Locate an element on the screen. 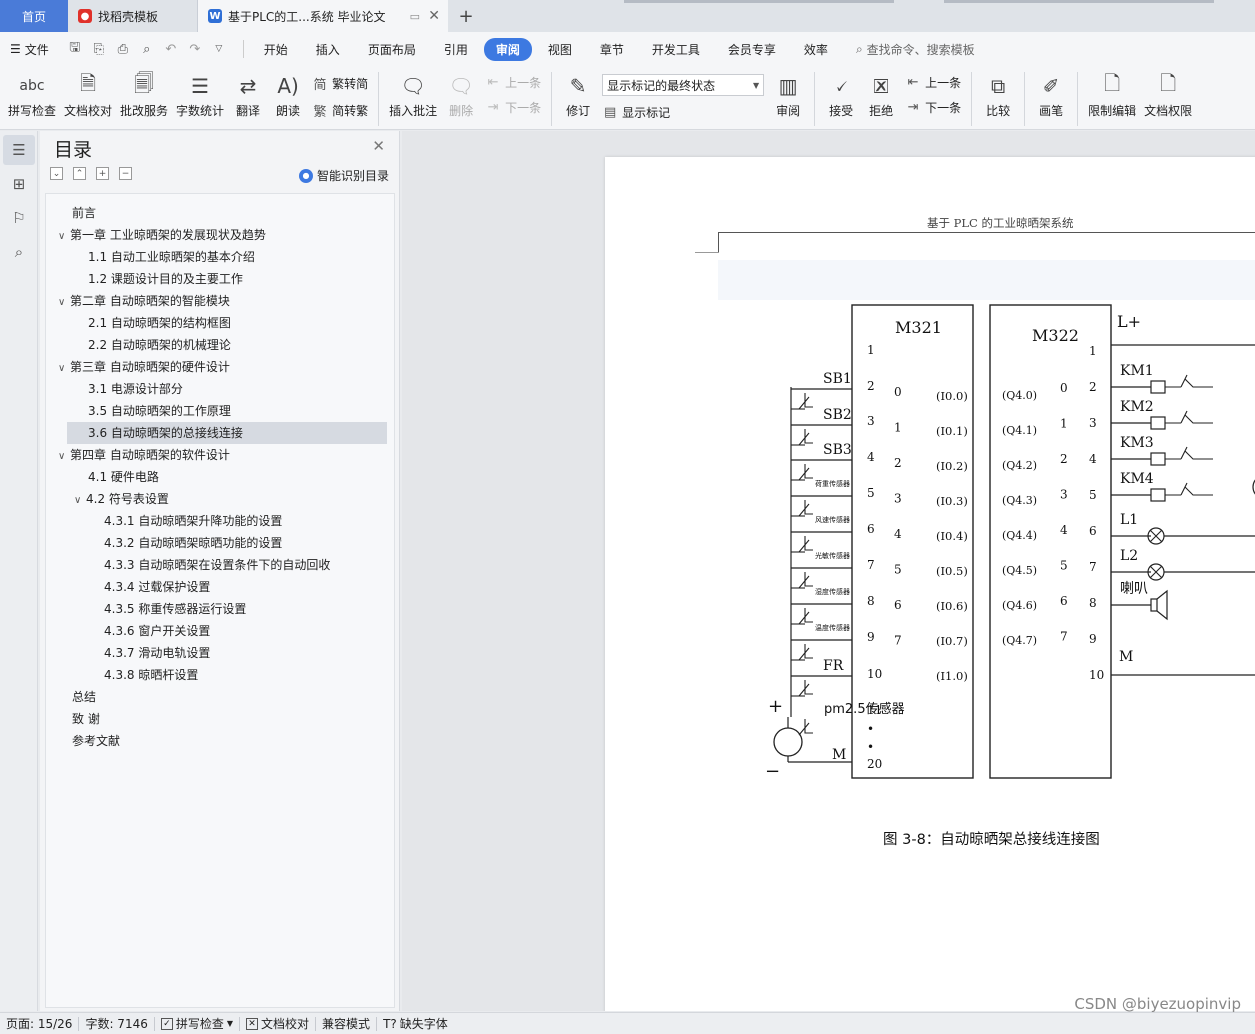 Image resolution: width=1255 pixels, height=1034 pixels. toc-item: 4.3.4 过载保护设置 is located at coordinates (150, 587).